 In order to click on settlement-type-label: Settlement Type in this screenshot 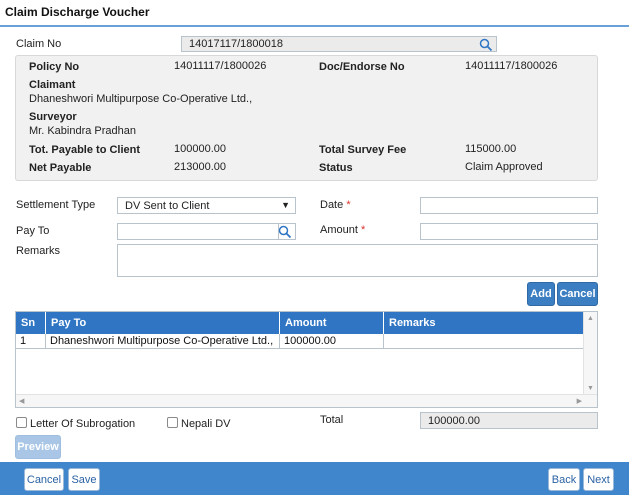, I will do `click(56, 205)`.